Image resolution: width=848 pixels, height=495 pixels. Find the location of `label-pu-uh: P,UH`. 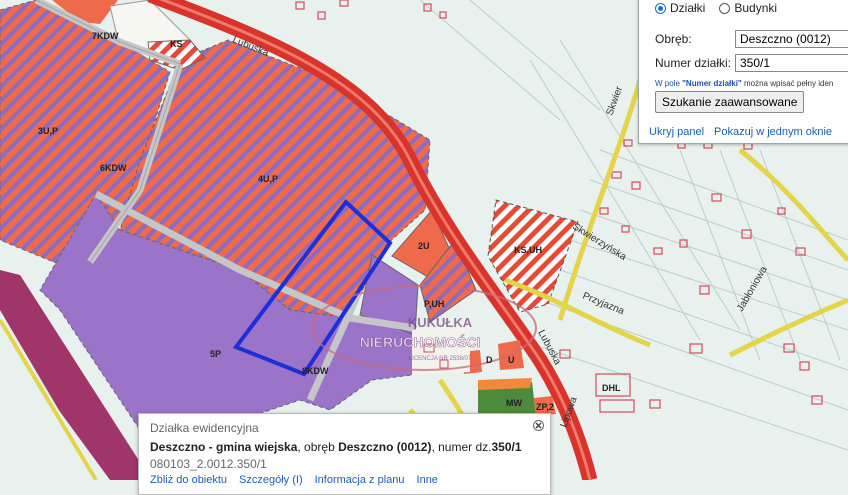

label-pu-uh: P,UH is located at coordinates (434, 304).